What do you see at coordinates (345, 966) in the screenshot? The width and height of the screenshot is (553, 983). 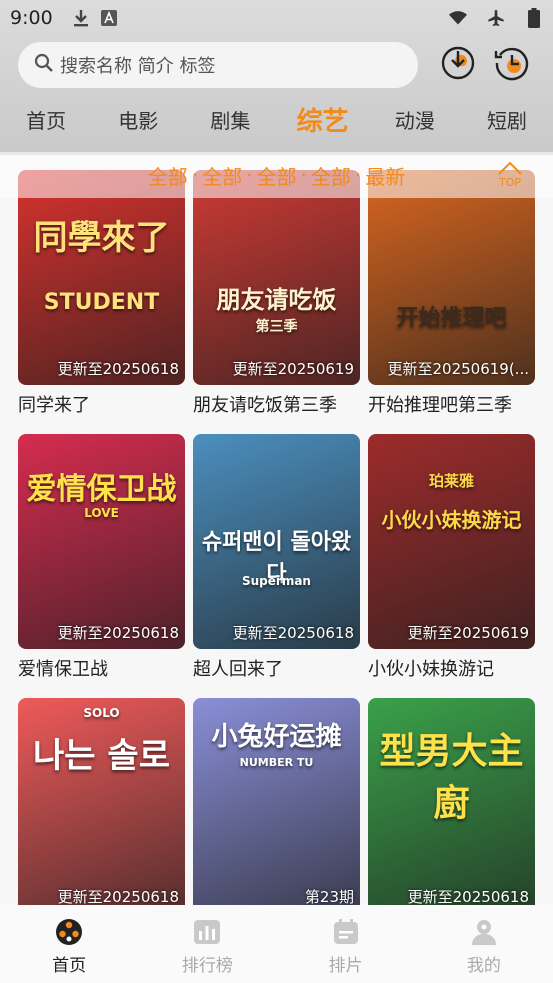 I see `nav-schedule-label: 排片` at bounding box center [345, 966].